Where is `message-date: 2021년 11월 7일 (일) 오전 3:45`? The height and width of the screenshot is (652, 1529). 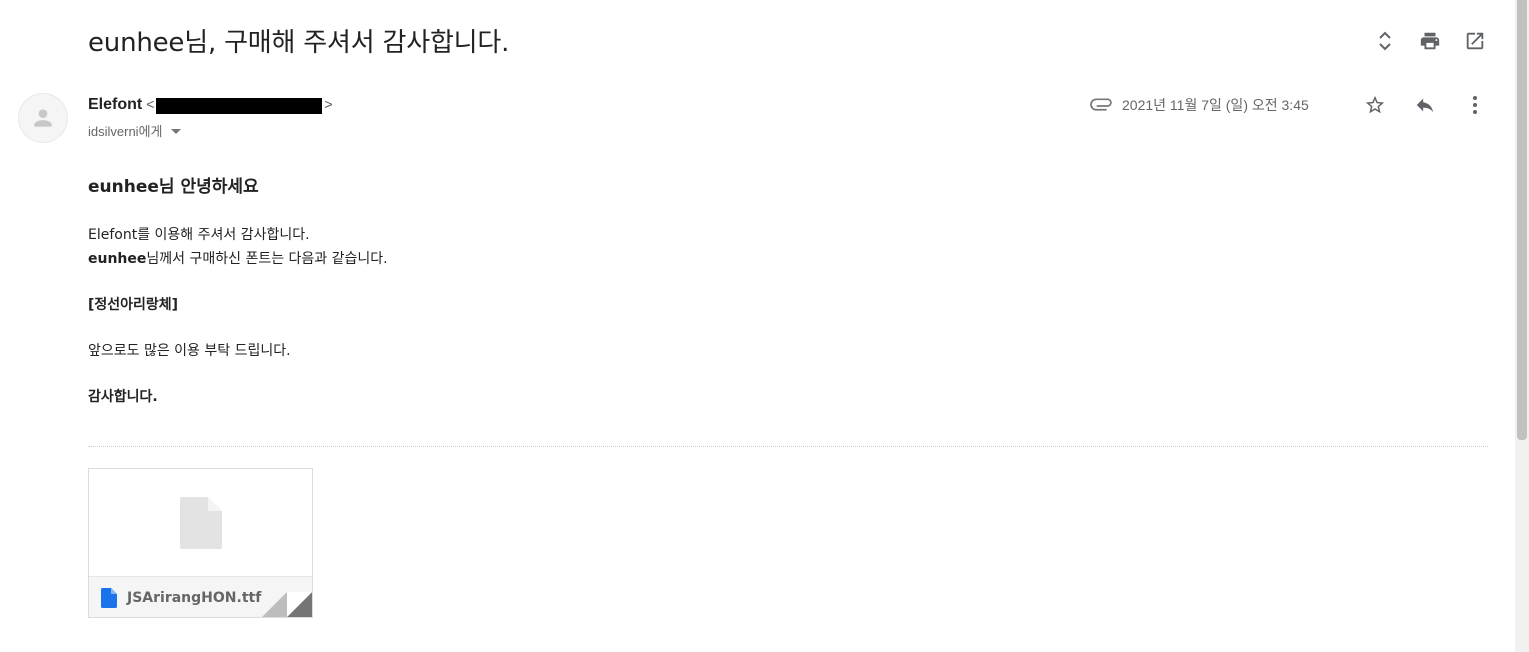
message-date: 2021년 11월 7일 (일) 오전 3:45 is located at coordinates (1215, 105).